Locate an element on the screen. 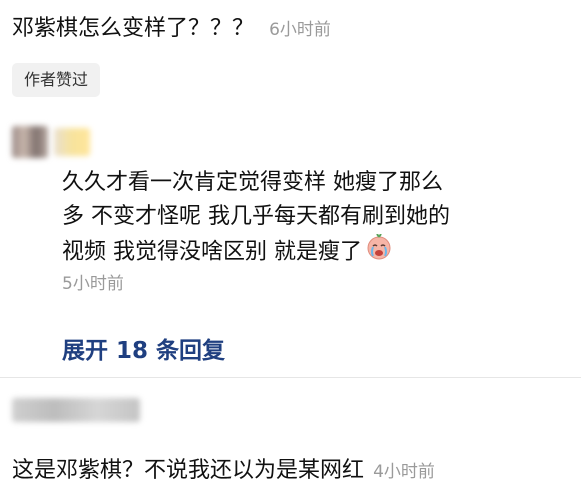 The width and height of the screenshot is (581, 498). reply-line-1: 久久才看一次肯定觉得变样 她瘦了那么 is located at coordinates (252, 182).